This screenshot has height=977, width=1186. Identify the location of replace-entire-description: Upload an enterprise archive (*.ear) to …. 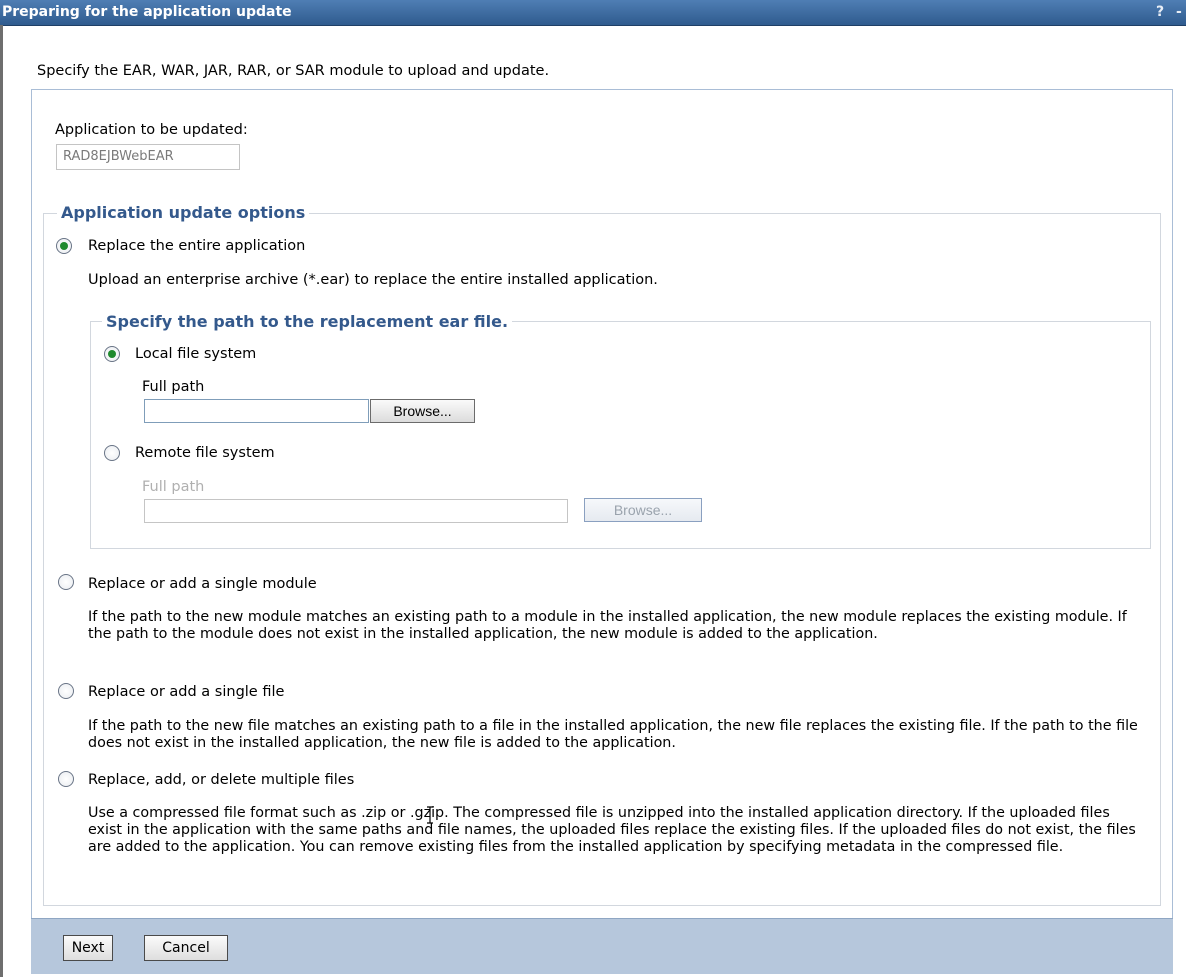
(373, 280).